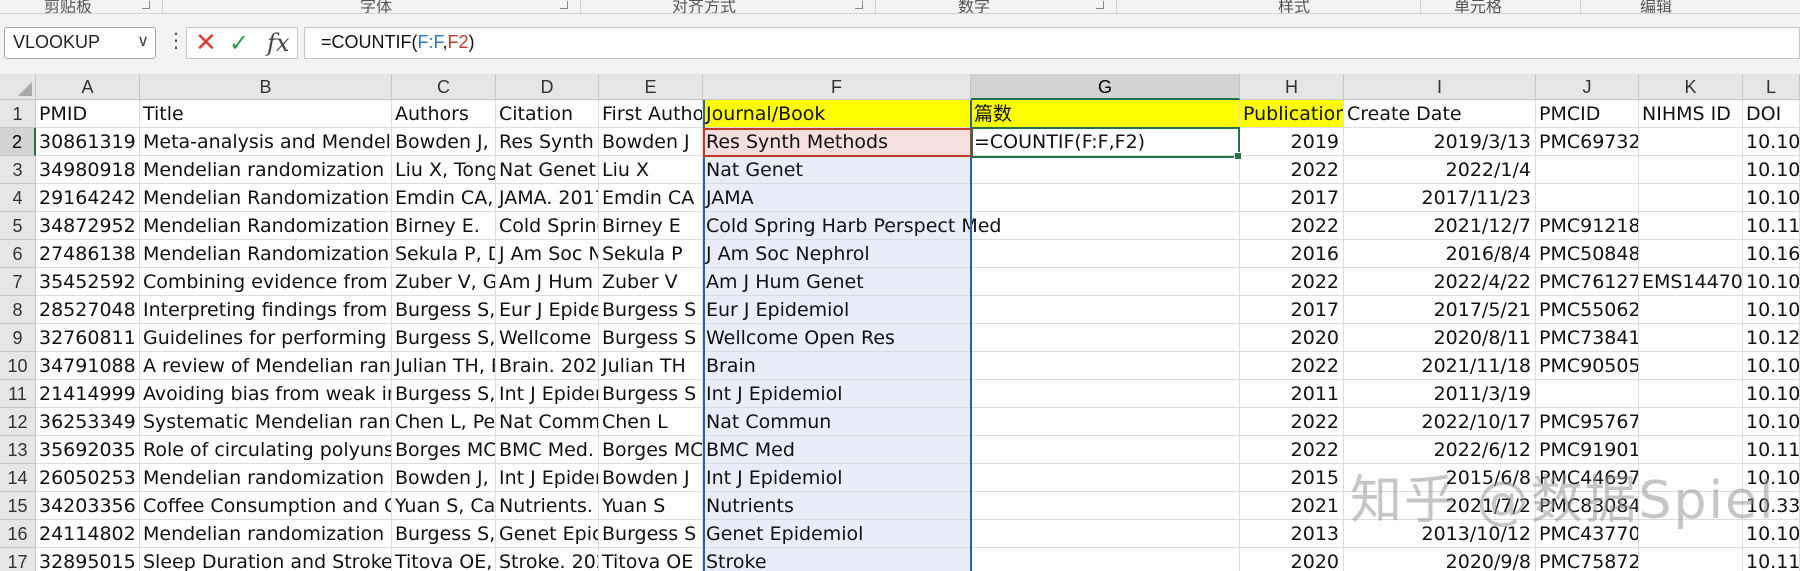 This screenshot has height=571, width=1800. Describe the element at coordinates (1440, 254) in the screenshot. I see `cell-i6: 2016/8/4` at that location.